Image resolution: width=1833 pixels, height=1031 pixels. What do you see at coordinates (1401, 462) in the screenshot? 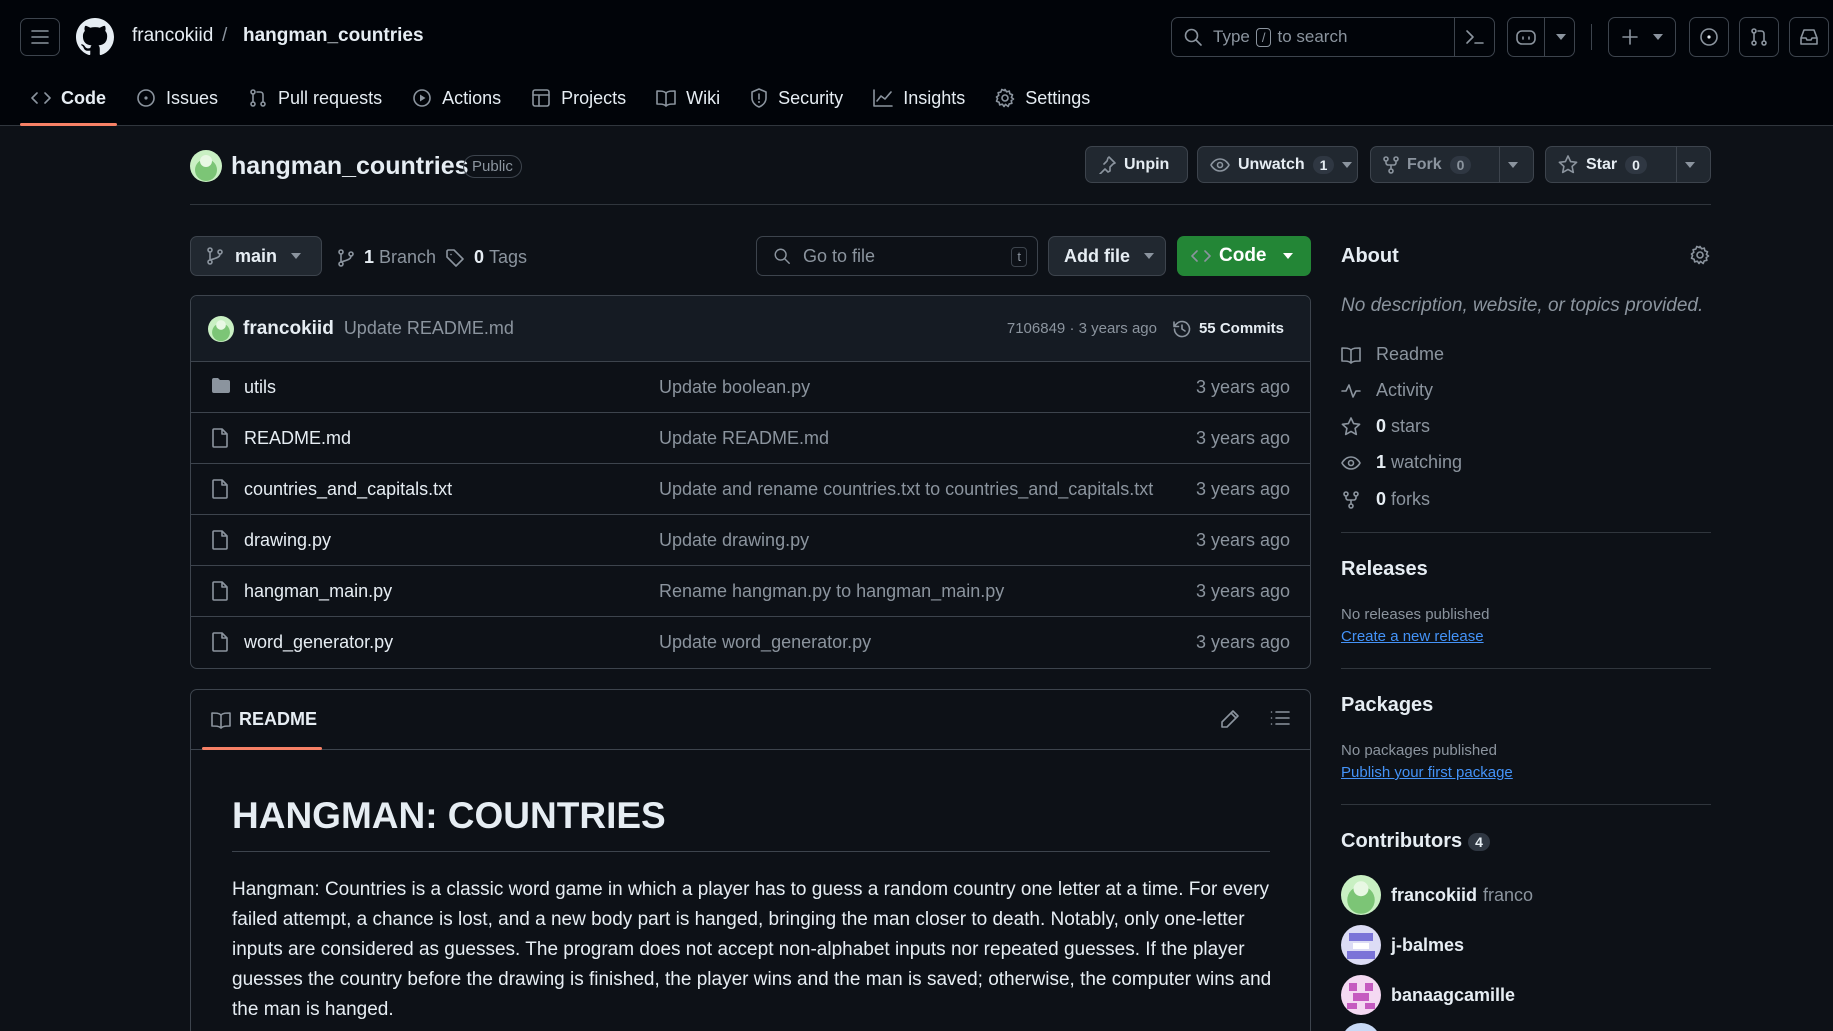
I see `watching-link: 1 watching` at bounding box center [1401, 462].